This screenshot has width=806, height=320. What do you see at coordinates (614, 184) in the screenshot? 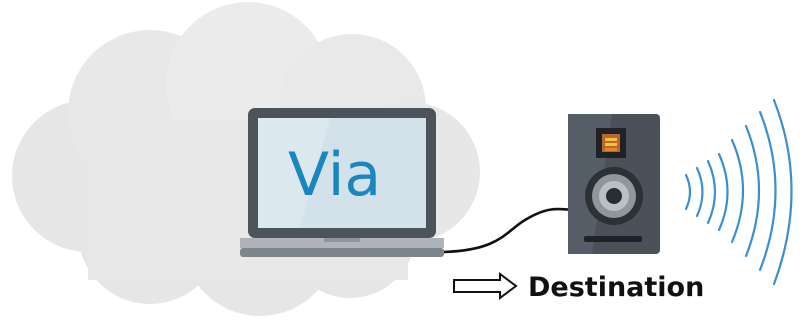
I see `speaker-icon` at bounding box center [614, 184].